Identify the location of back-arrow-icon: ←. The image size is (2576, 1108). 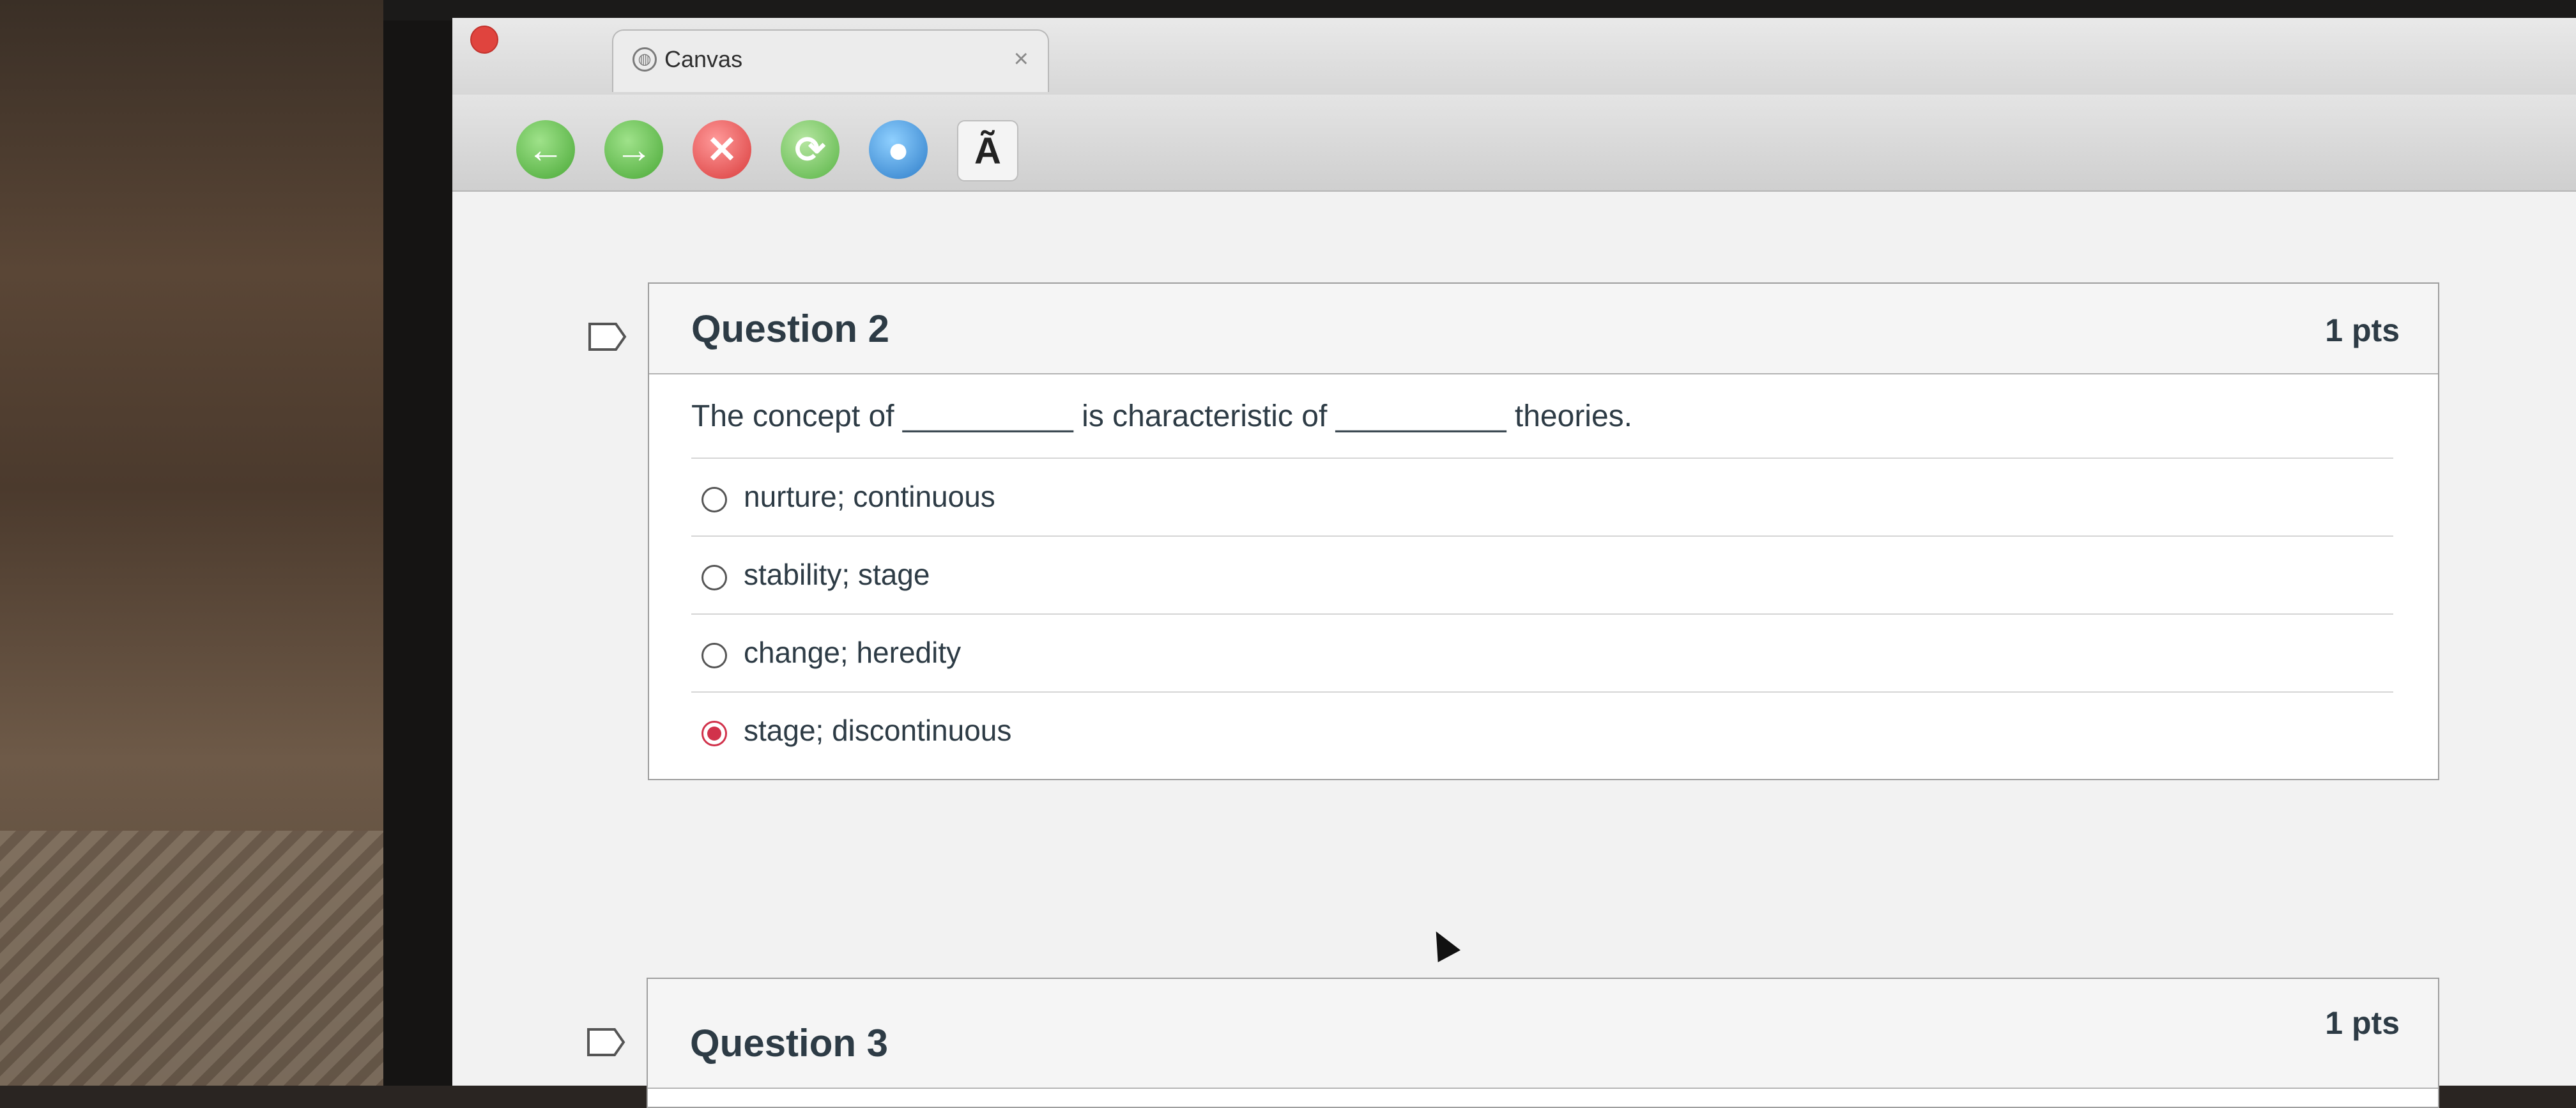
(545, 149).